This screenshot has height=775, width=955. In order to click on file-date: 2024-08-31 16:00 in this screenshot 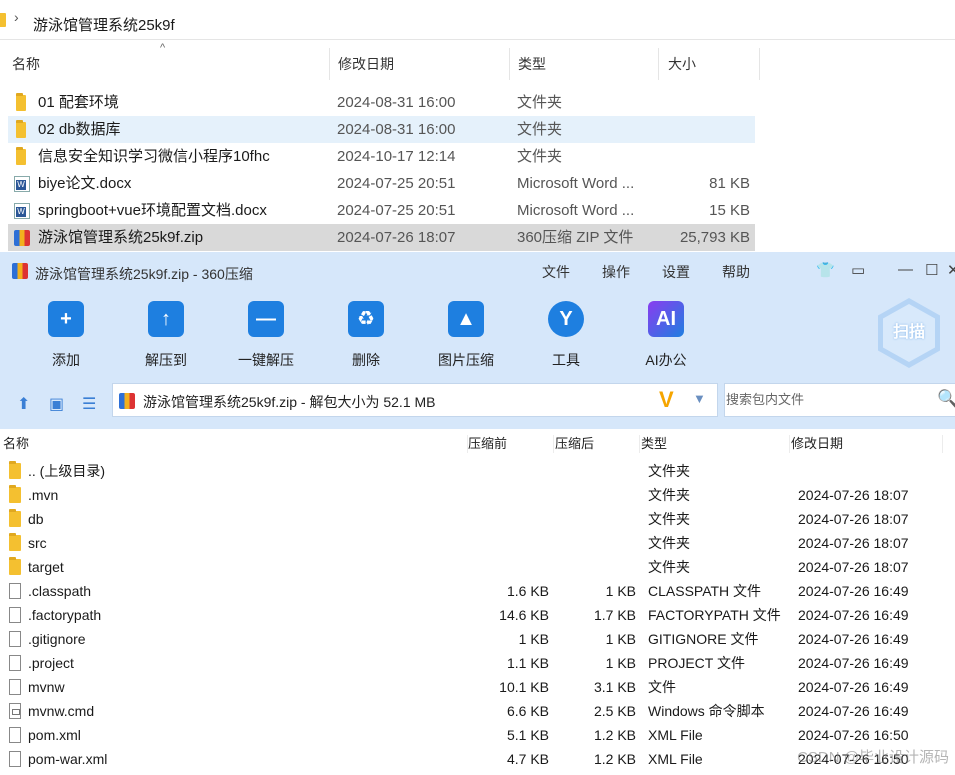, I will do `click(396, 129)`.